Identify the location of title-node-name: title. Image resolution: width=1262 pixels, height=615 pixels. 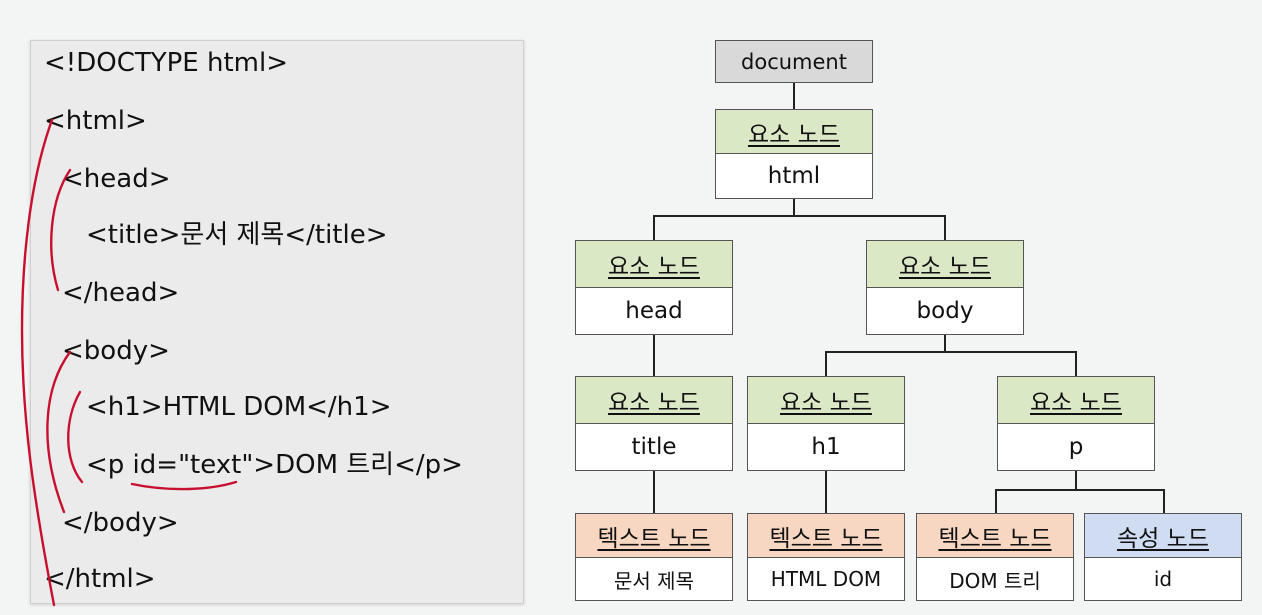
(654, 447).